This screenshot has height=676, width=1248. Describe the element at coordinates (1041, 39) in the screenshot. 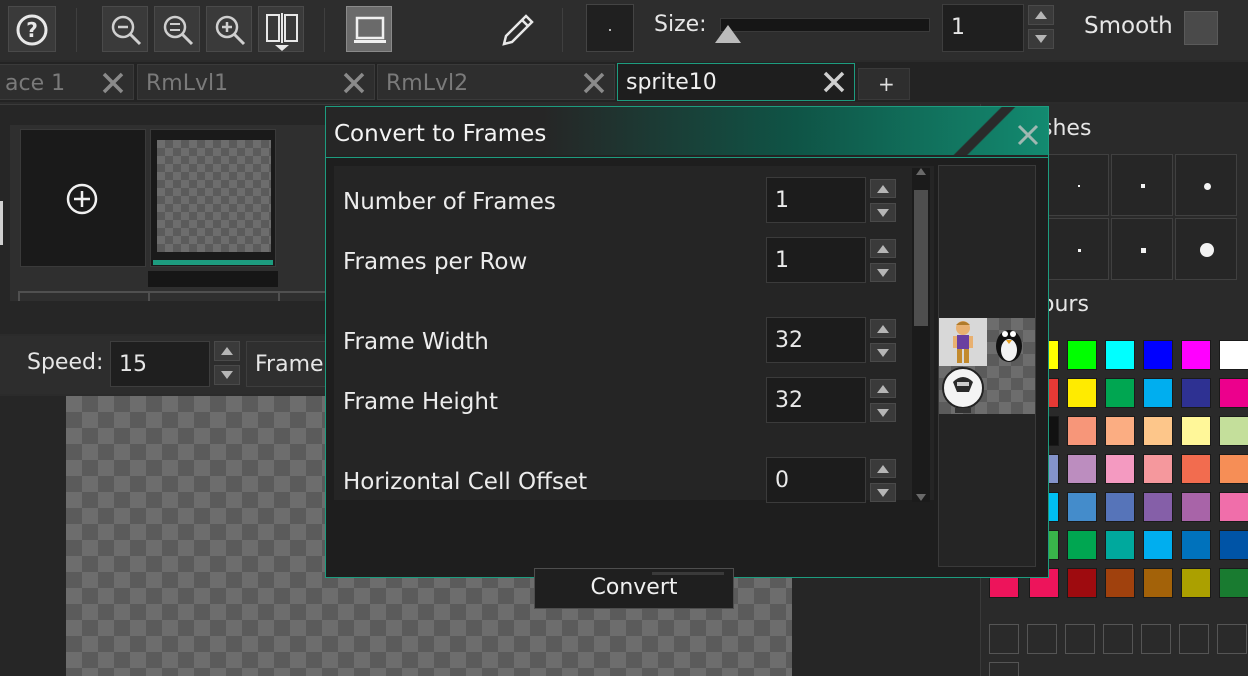

I see `size-down-button` at that location.